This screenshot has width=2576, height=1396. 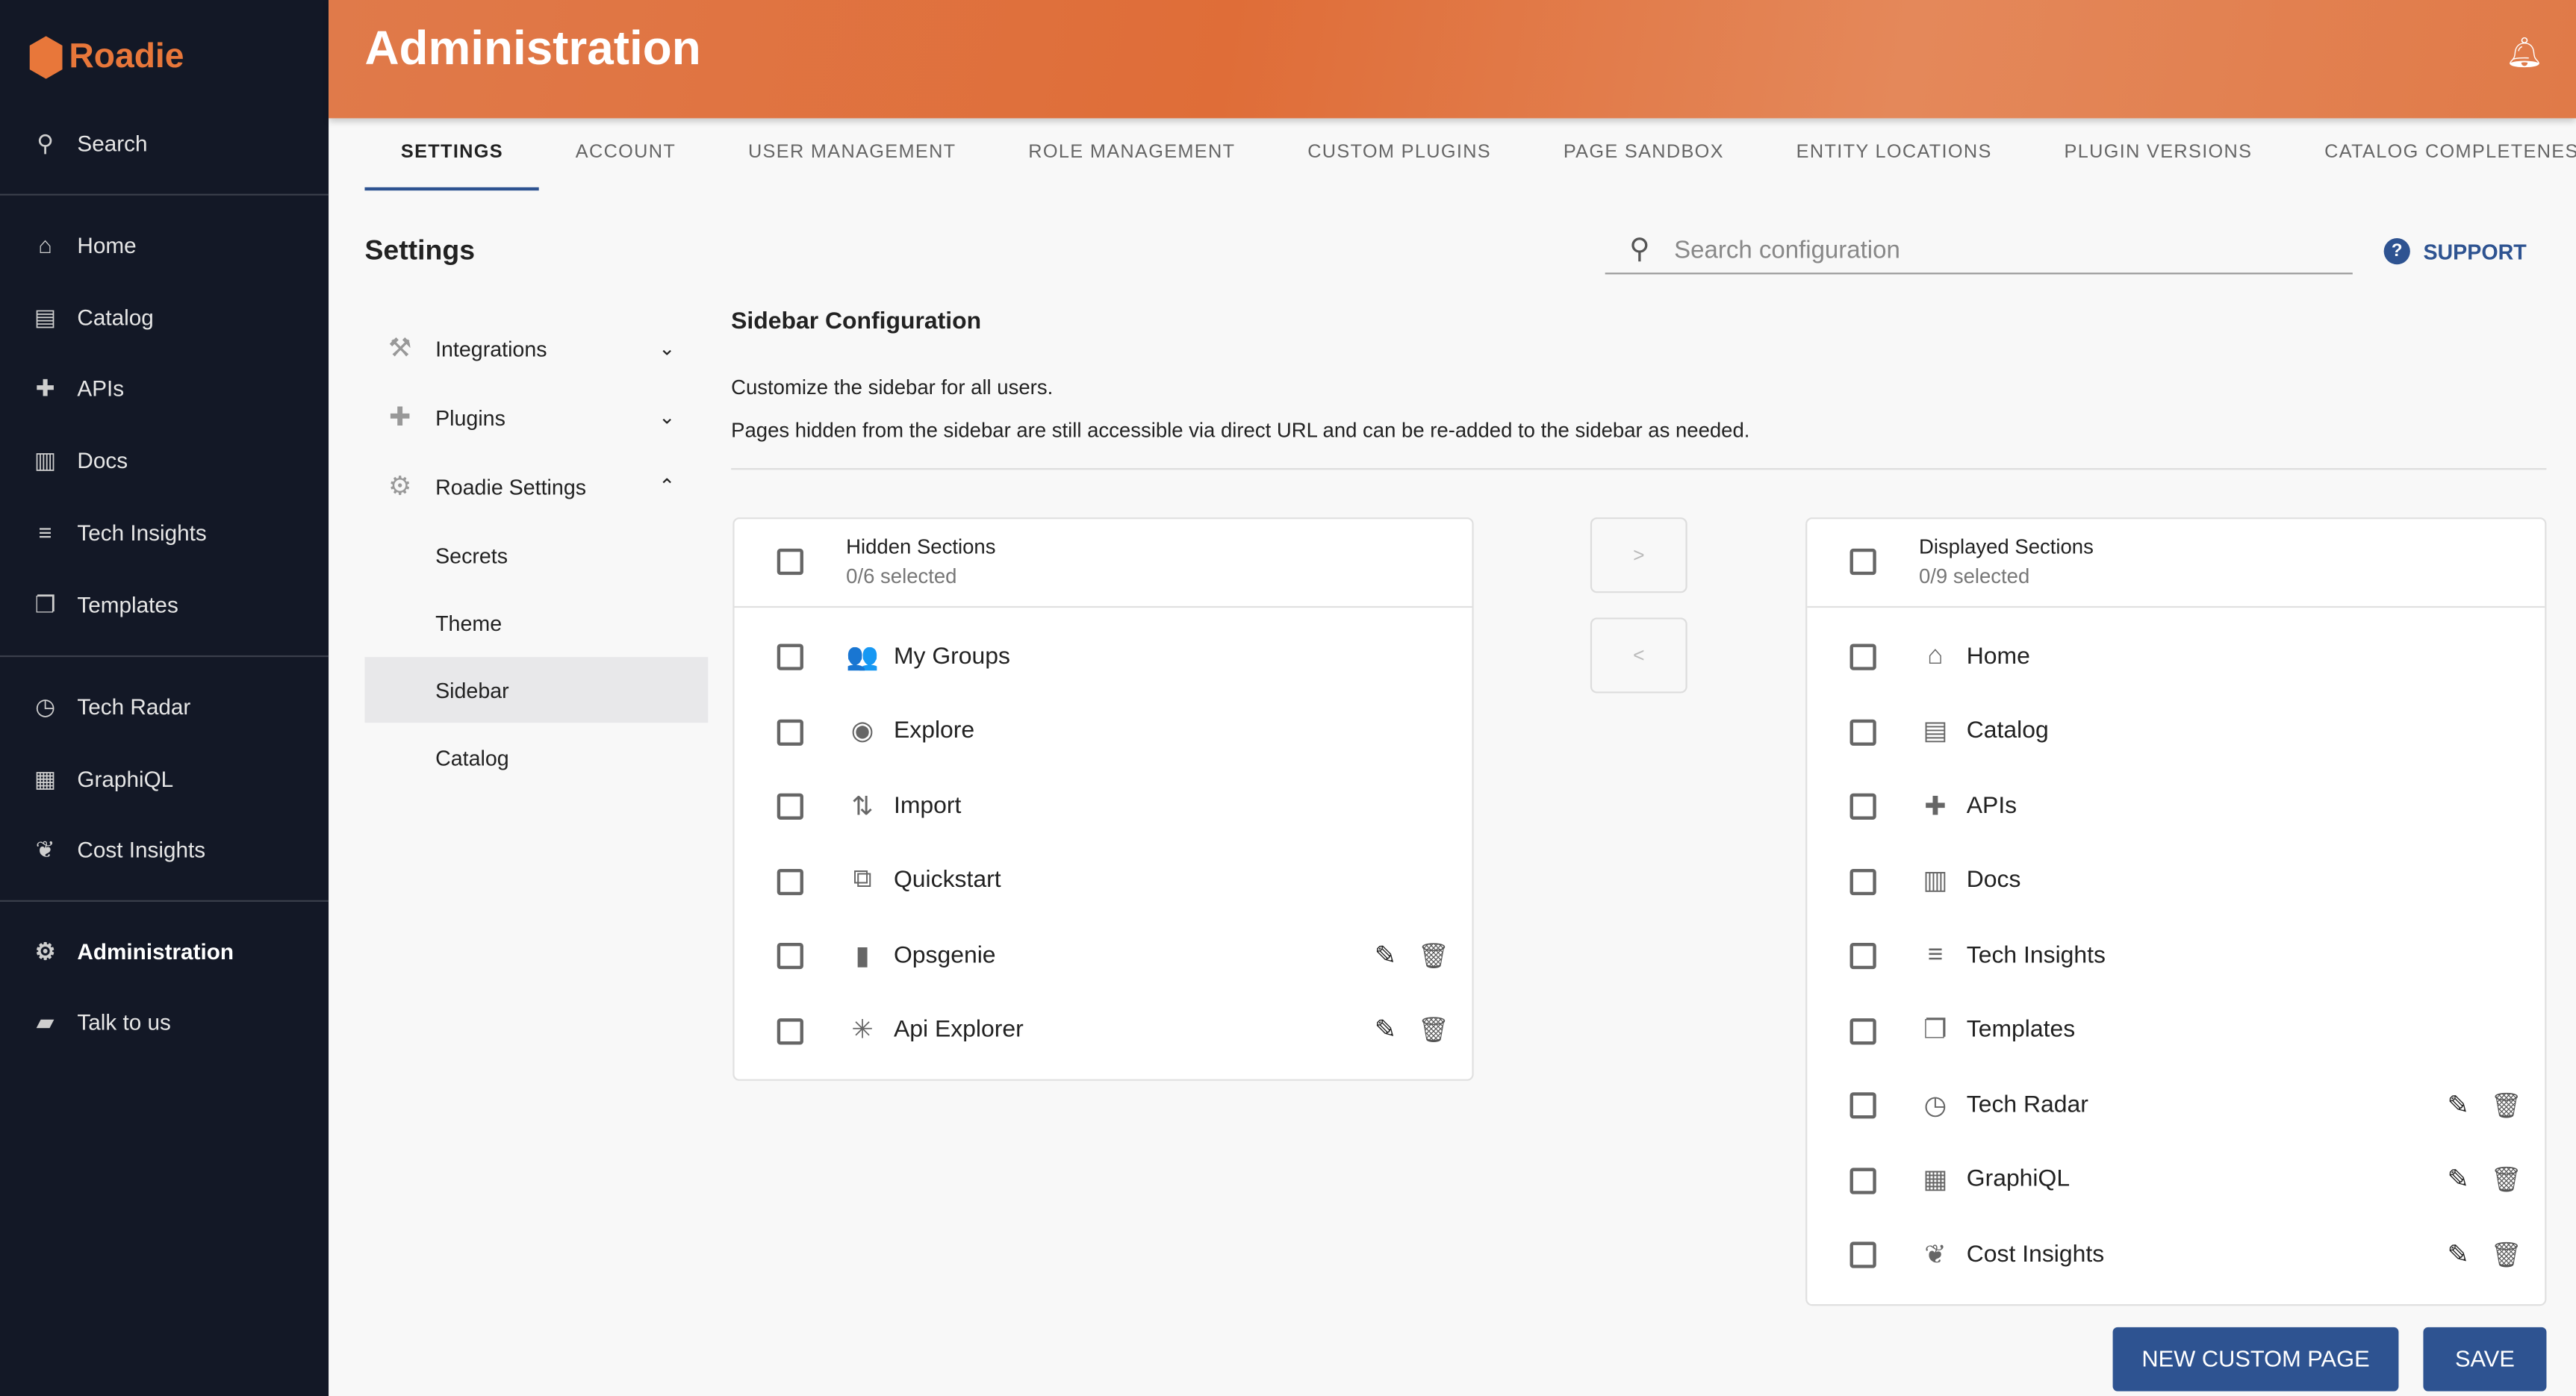 I want to click on roadie-logo: Roadie, so click(x=106, y=58).